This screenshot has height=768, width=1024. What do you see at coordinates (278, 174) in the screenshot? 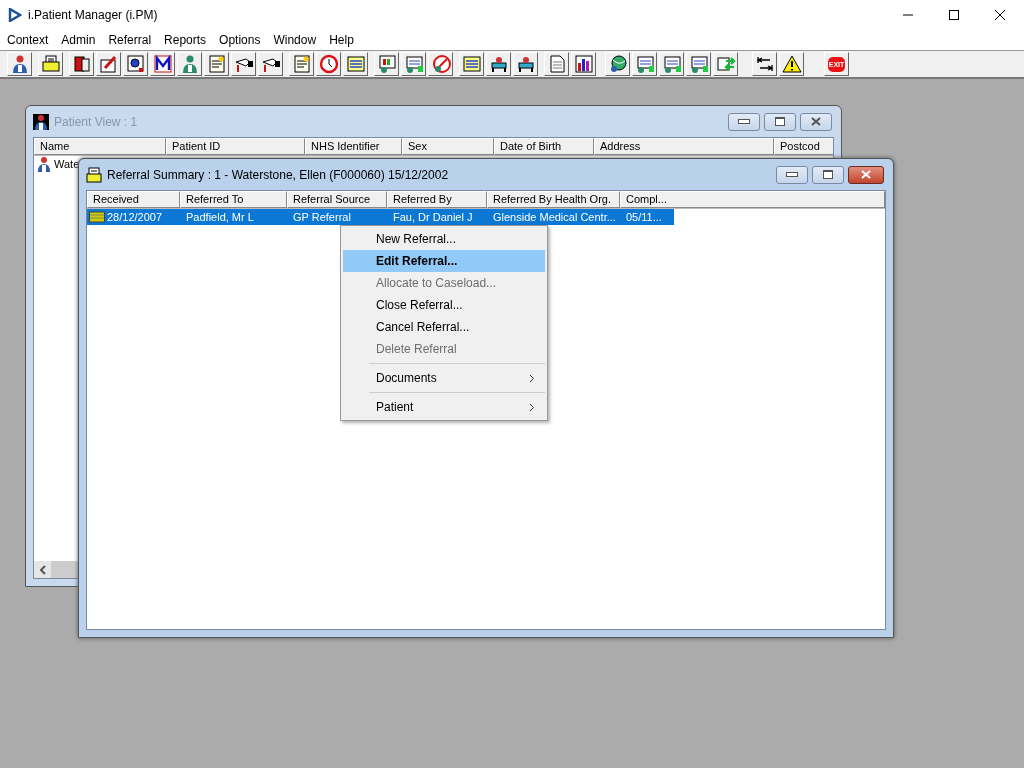
I see `window-title: Referral Summary : 1 - Waterstone, Ellen (F000060) 15/12/2002` at bounding box center [278, 174].